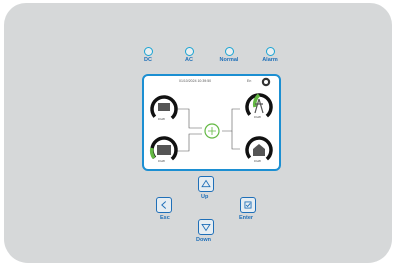 This screenshot has width=397, height=265. I want to click on esc-button, so click(164, 205).